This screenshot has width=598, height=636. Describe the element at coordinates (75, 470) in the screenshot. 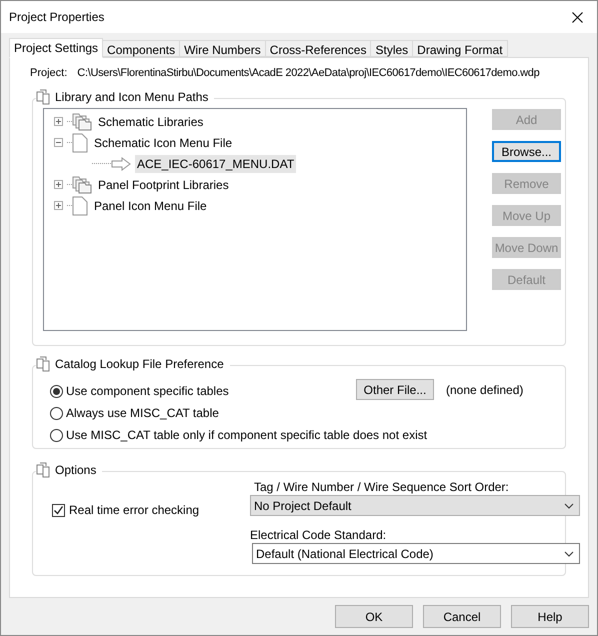

I see `group-title: Options` at that location.